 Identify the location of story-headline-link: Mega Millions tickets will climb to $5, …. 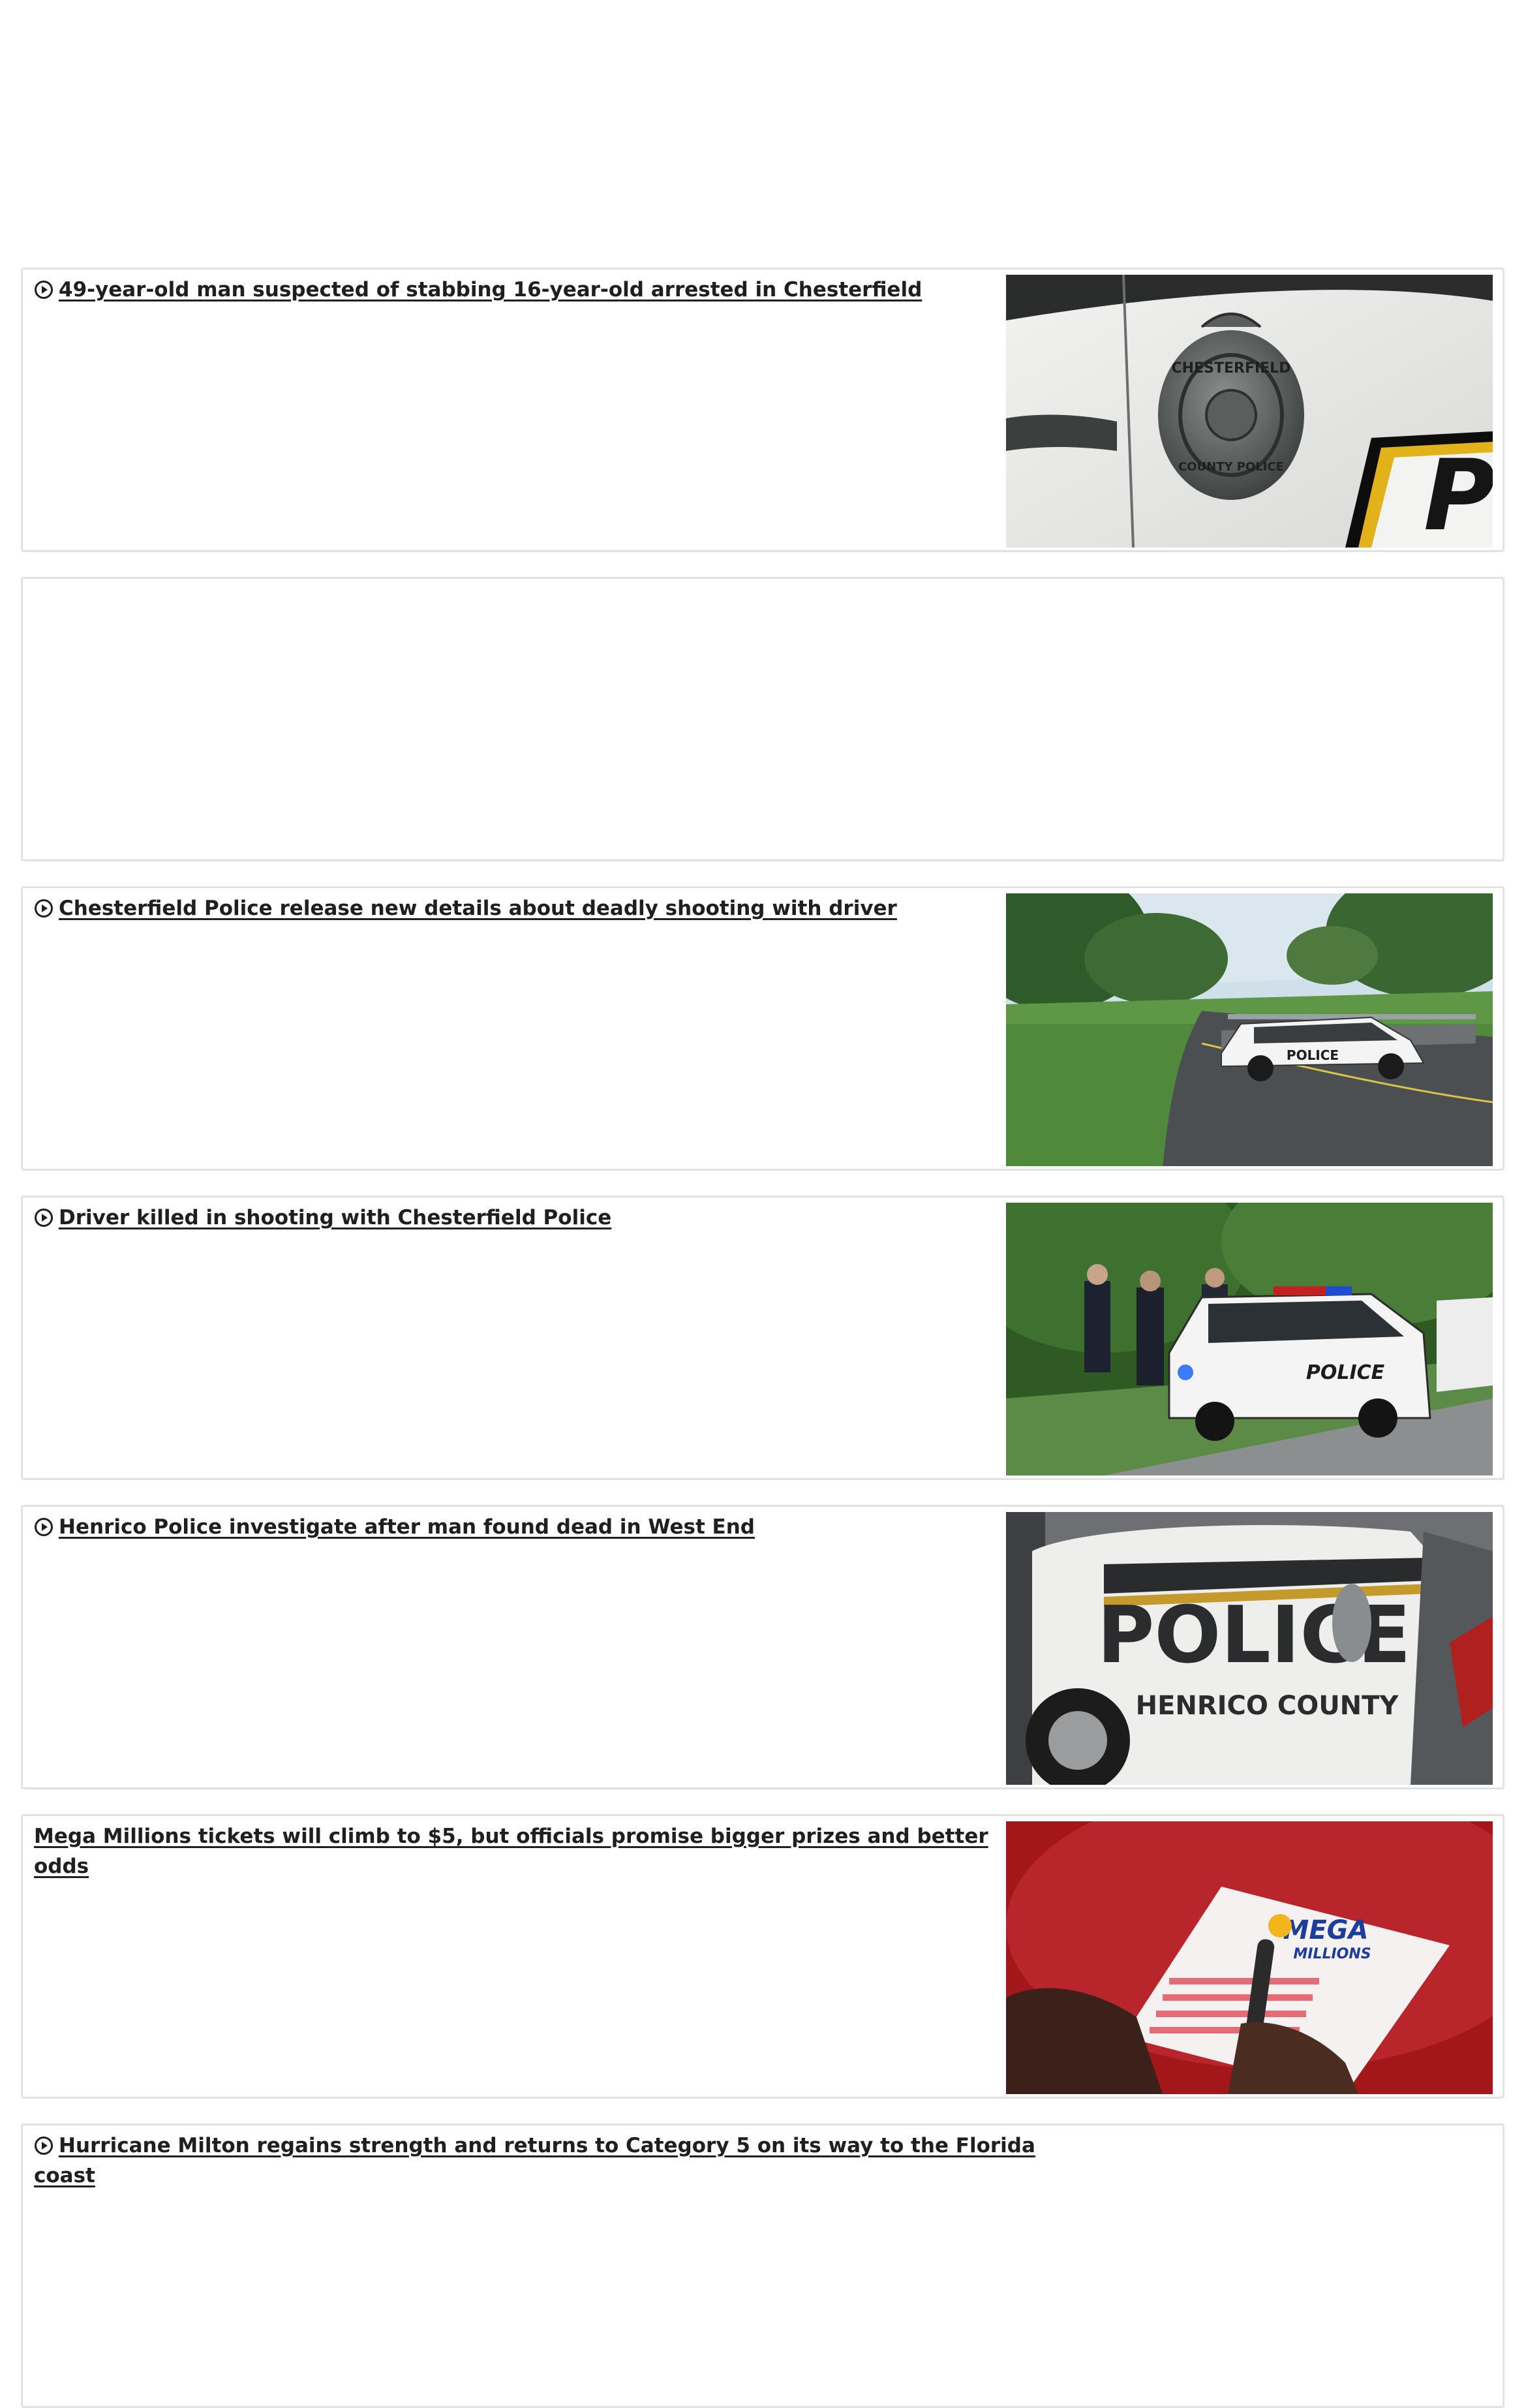
(517, 1851).